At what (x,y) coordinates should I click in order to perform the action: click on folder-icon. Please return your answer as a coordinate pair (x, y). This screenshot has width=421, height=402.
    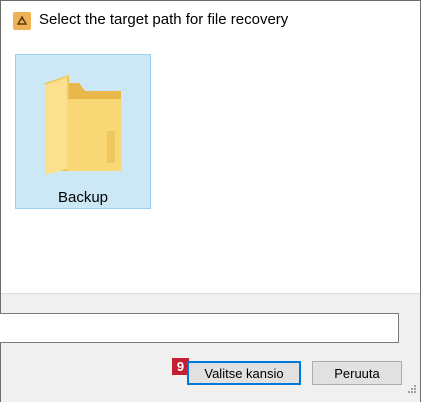
    Looking at the image, I should click on (83, 125).